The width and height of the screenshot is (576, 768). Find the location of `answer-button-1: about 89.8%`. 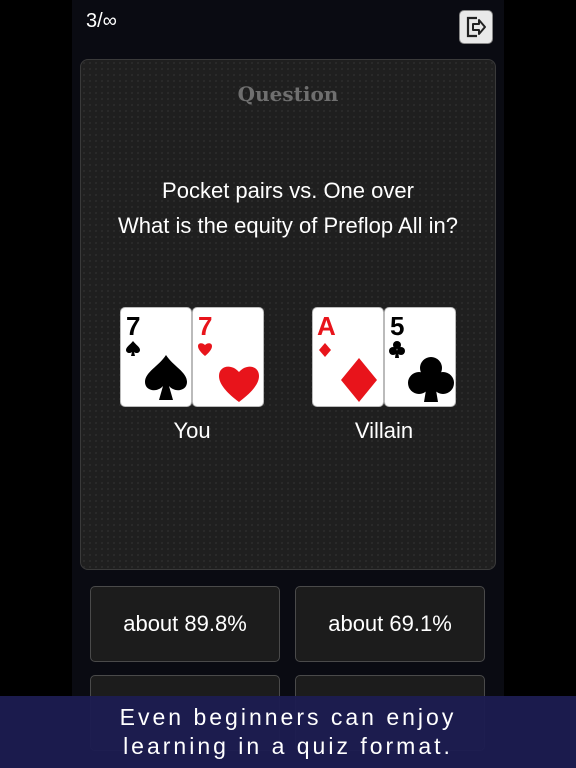

answer-button-1: about 89.8% is located at coordinates (185, 624).